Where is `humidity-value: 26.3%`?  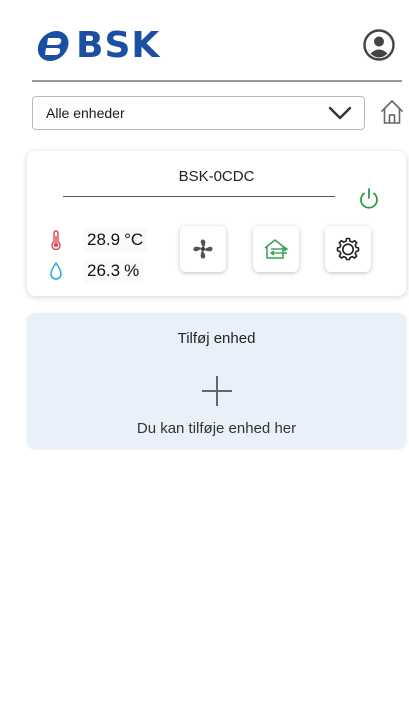
humidity-value: 26.3% is located at coordinates (113, 271).